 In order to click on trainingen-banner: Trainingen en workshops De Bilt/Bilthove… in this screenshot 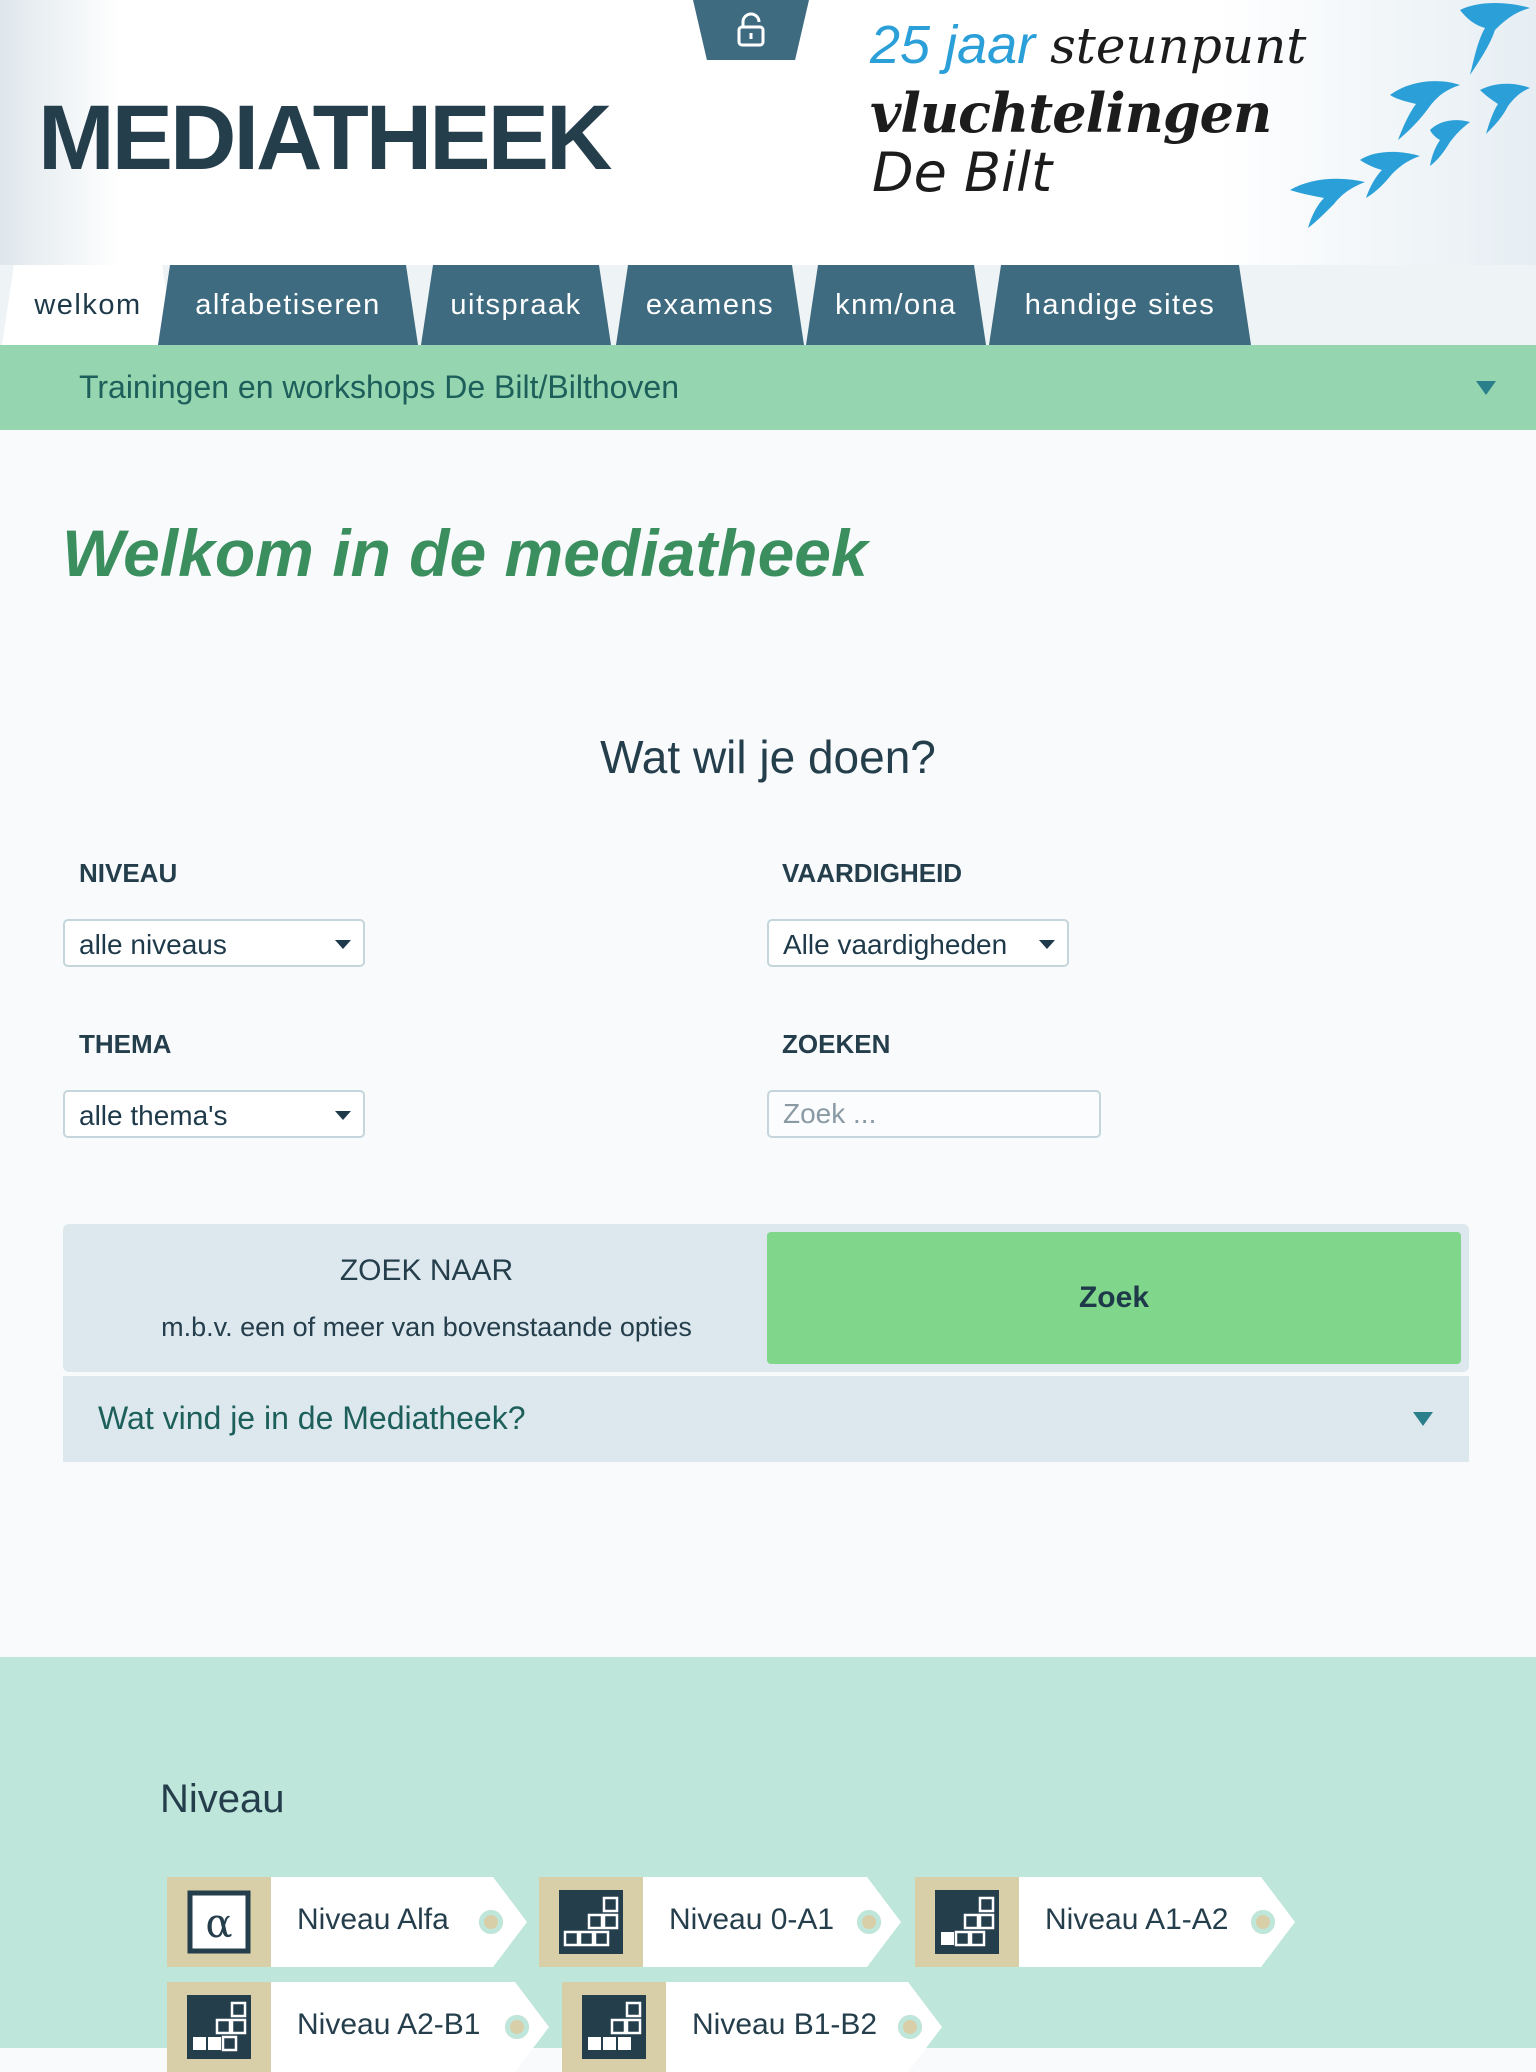, I will do `click(768, 387)`.